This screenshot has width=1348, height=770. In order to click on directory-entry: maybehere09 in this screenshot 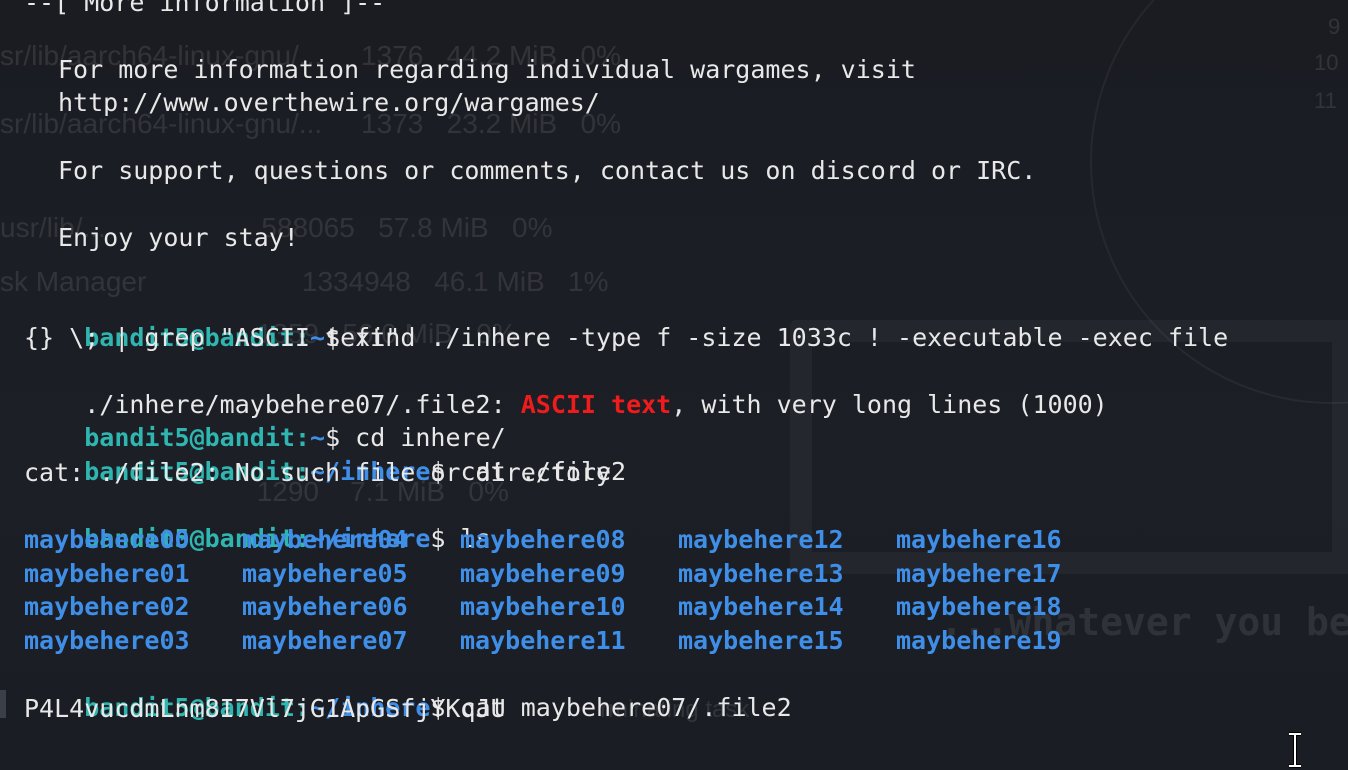, I will do `click(543, 573)`.